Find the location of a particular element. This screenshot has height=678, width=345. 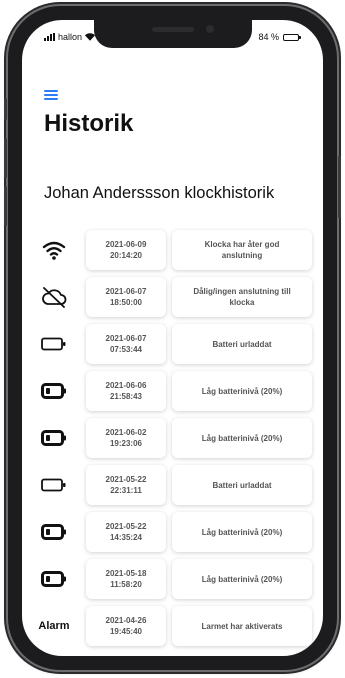

history-message: Larmet har aktiverats is located at coordinates (242, 626).